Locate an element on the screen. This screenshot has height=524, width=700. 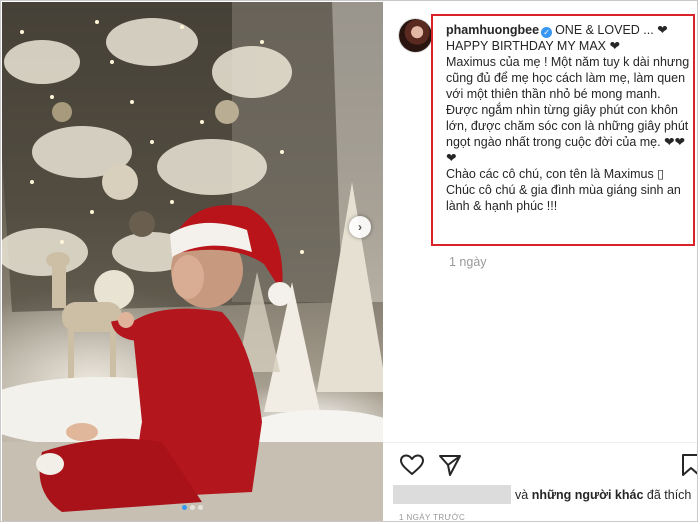
chevron-right-icon: › is located at coordinates (360, 227).